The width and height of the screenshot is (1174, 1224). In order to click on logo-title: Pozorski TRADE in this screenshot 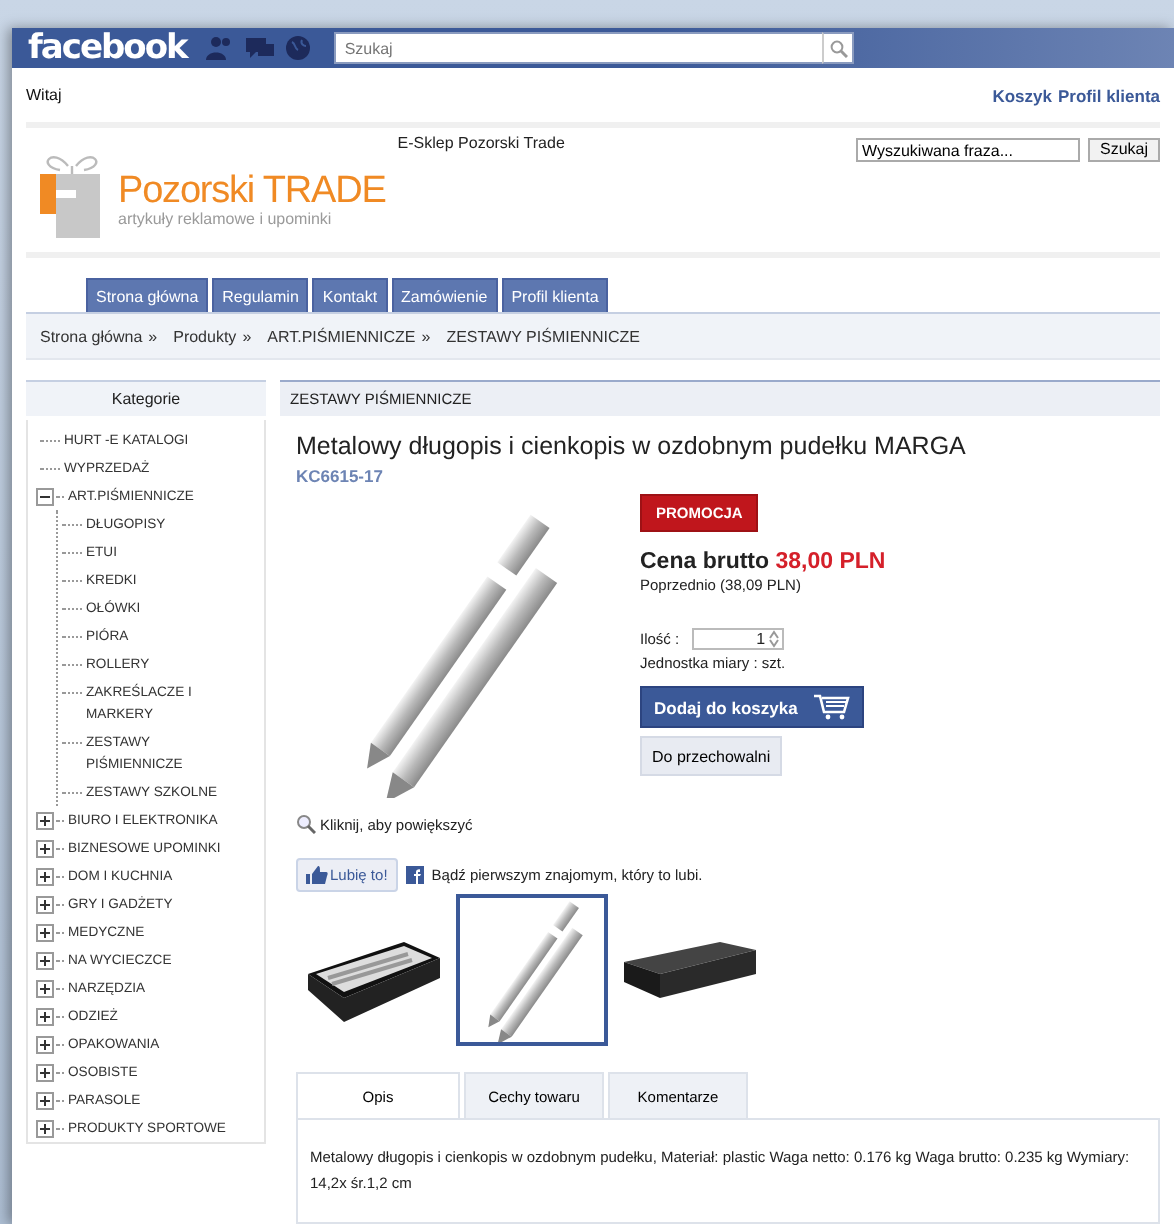, I will do `click(252, 192)`.